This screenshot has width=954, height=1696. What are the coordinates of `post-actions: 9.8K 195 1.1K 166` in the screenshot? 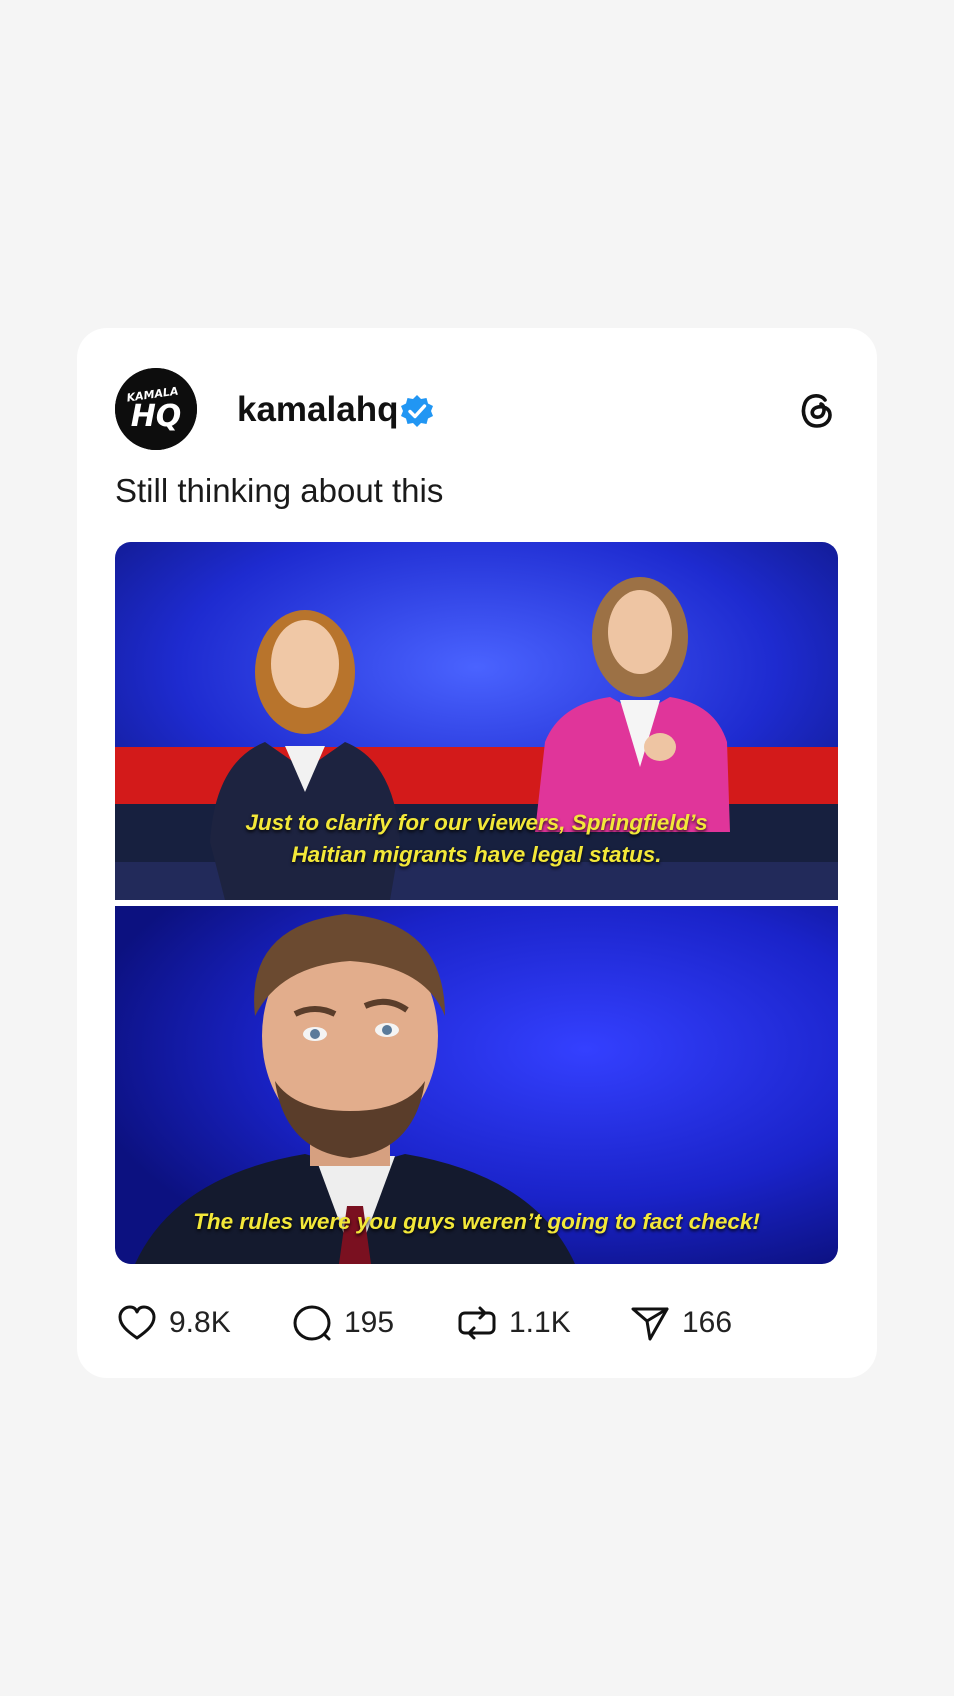 It's located at (477, 1323).